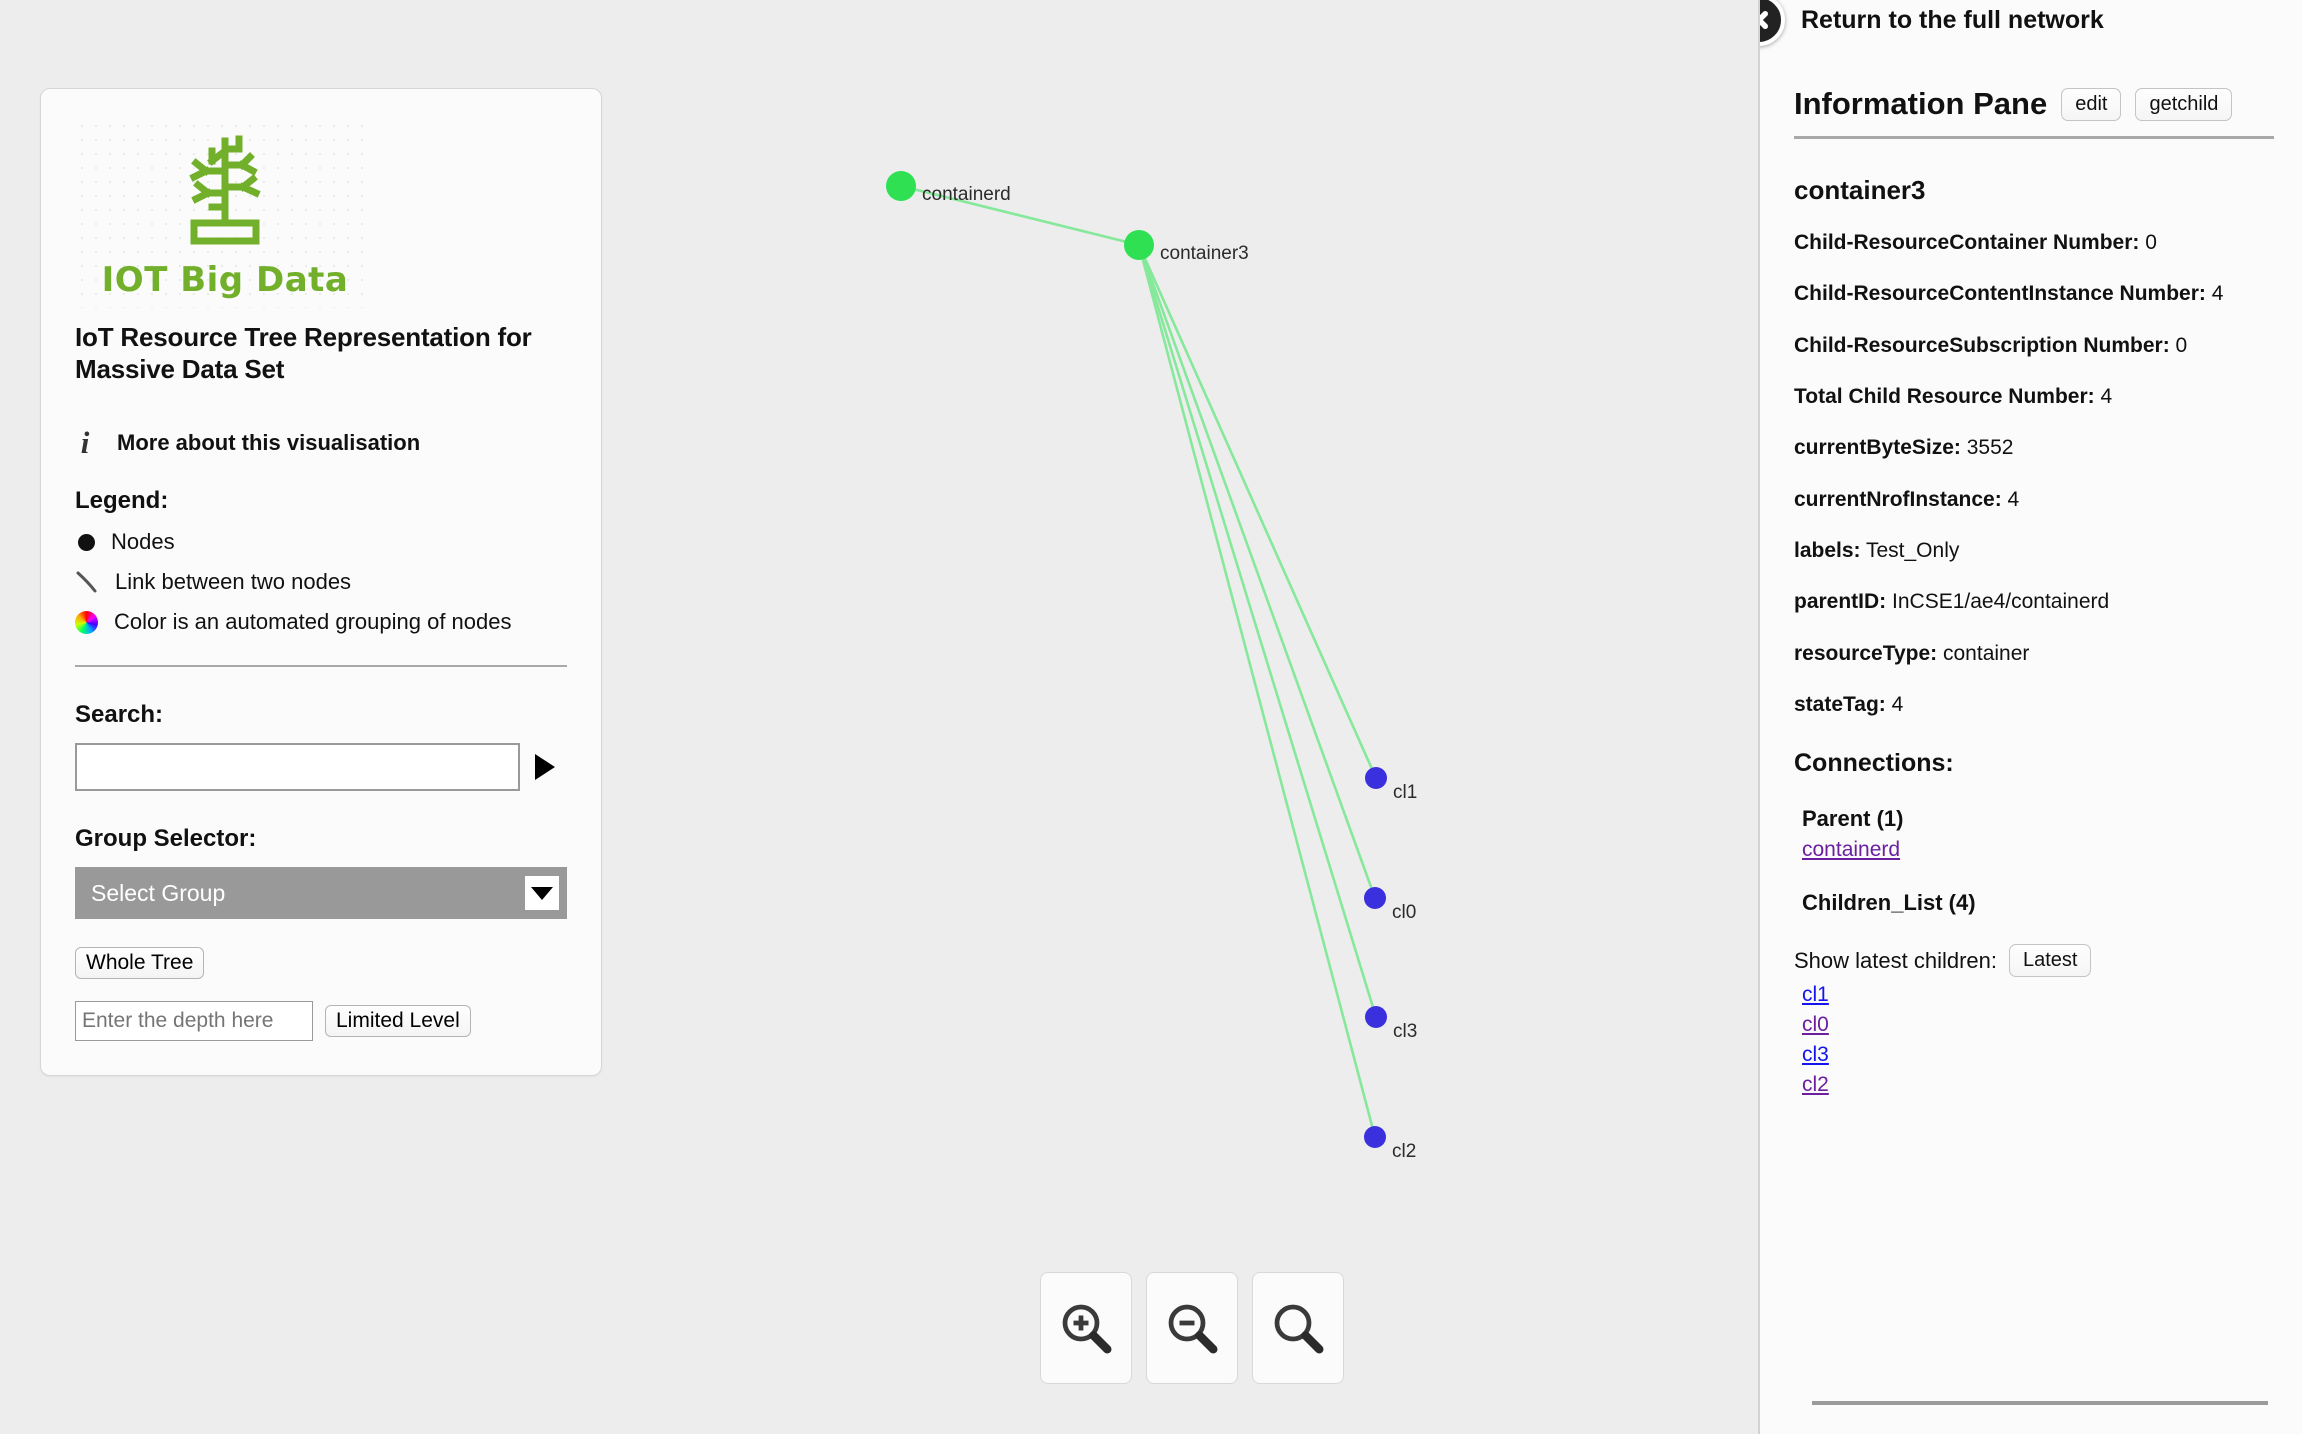 The height and width of the screenshot is (1434, 2302). Describe the element at coordinates (2038, 1055) in the screenshot. I see `child-link: cl3` at that location.